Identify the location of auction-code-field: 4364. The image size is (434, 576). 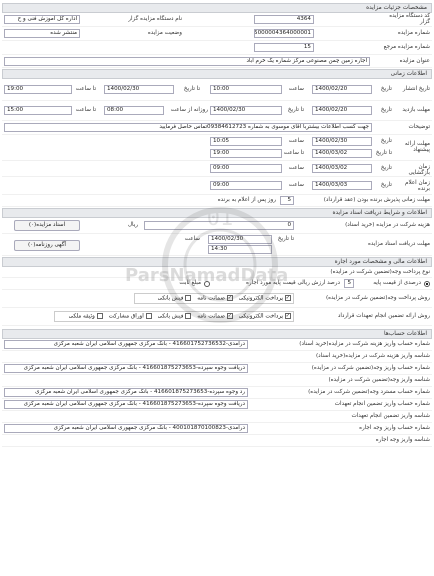
(284, 19).